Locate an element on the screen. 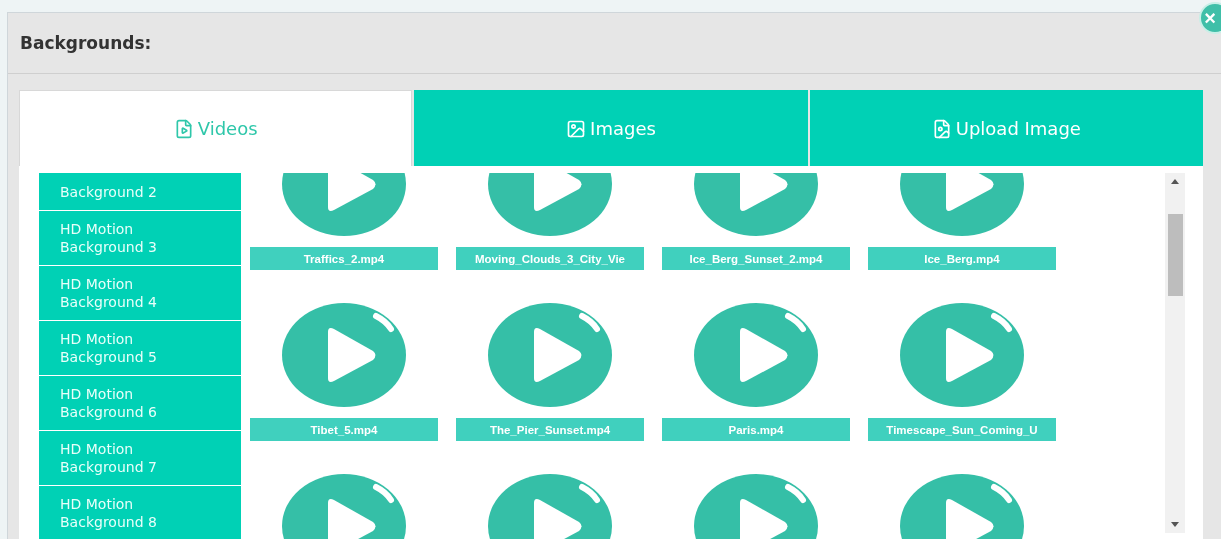  video-name-label: The_Pier_Sunset.mp4 is located at coordinates (550, 429).